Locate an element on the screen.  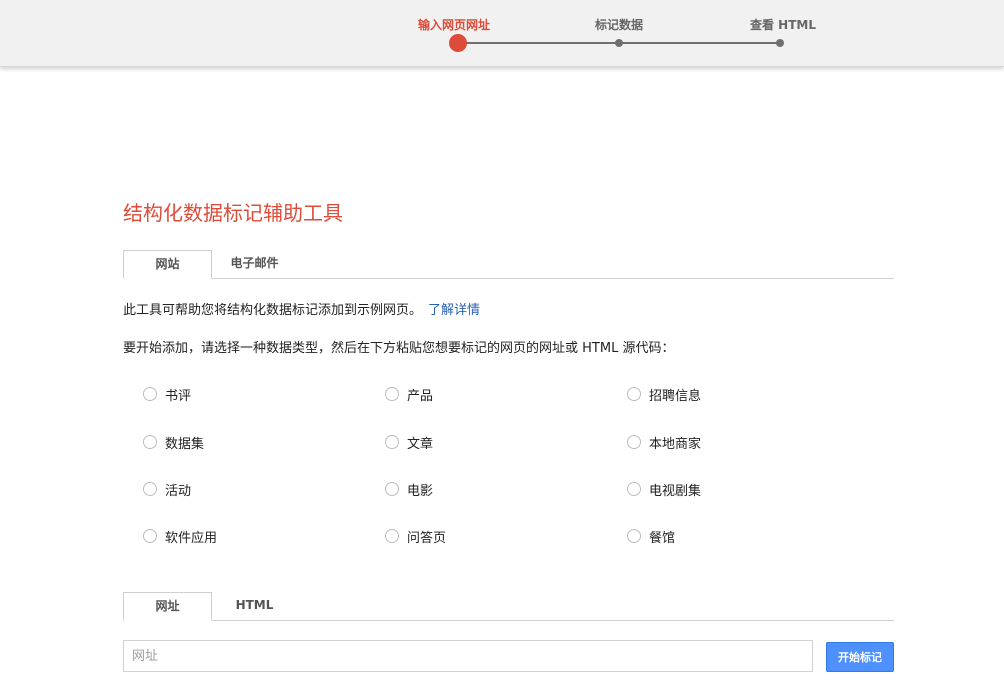
page-title: 结构化数据标记辅助工具 is located at coordinates (233, 213).